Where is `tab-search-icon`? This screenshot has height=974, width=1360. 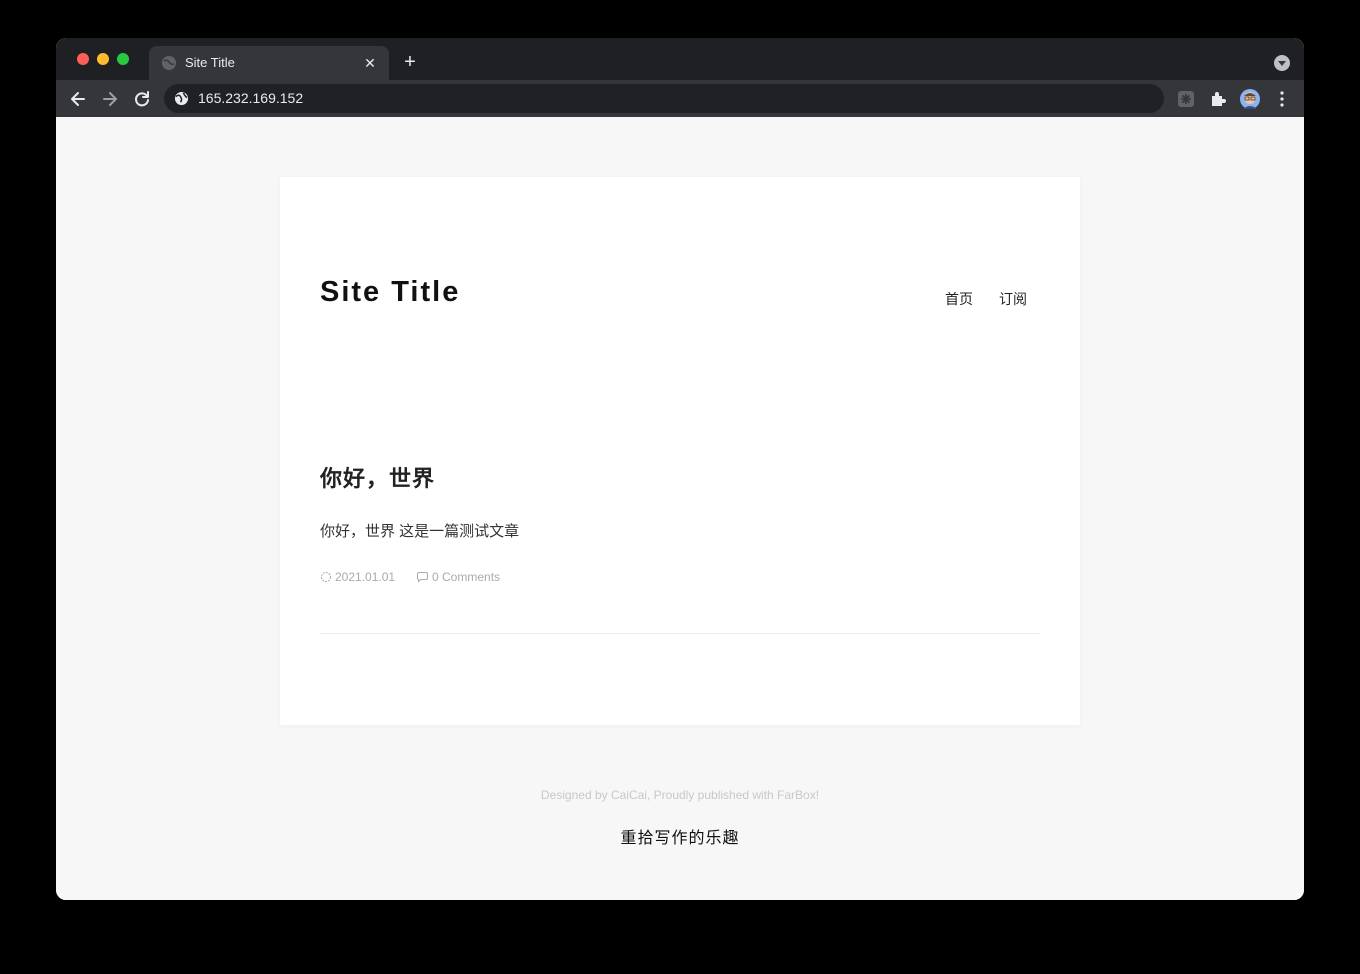 tab-search-icon is located at coordinates (1282, 63).